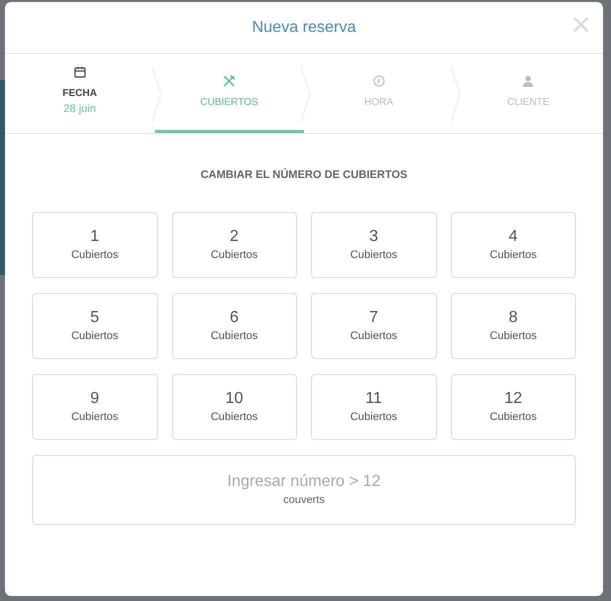 The height and width of the screenshot is (601, 611). I want to click on fork-knife-icon, so click(229, 80).